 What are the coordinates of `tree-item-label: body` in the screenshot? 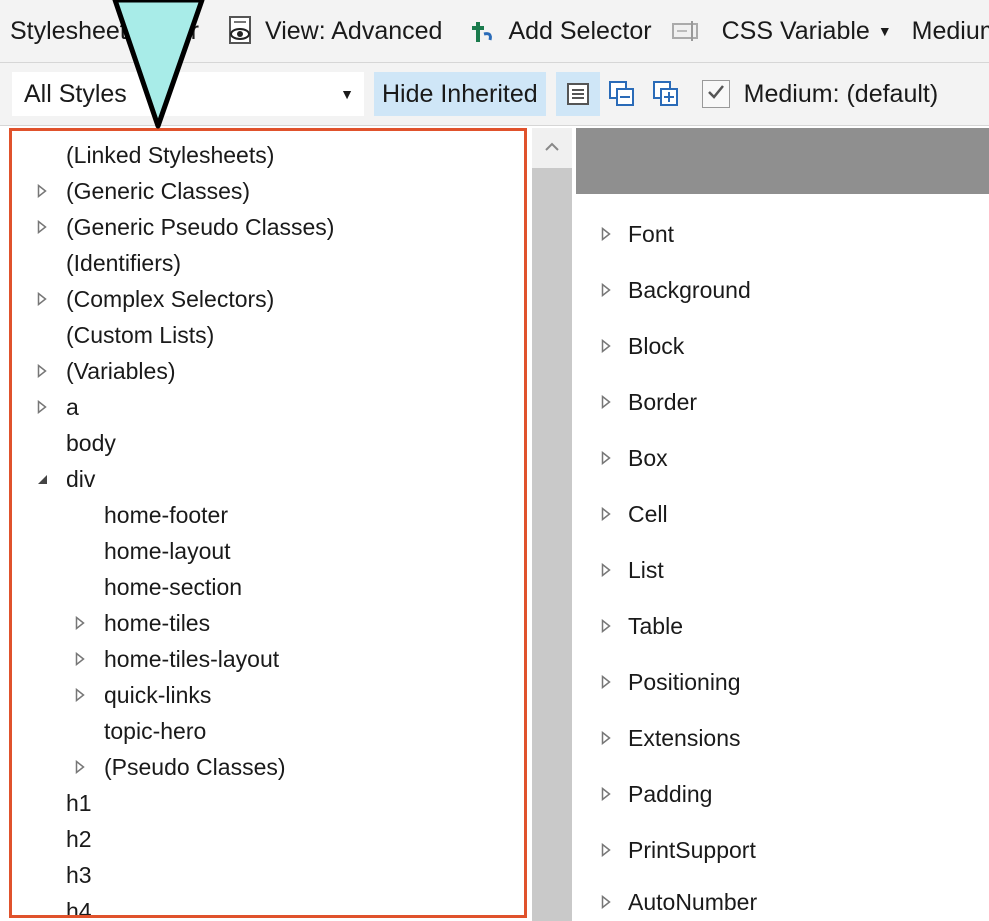 It's located at (91, 442).